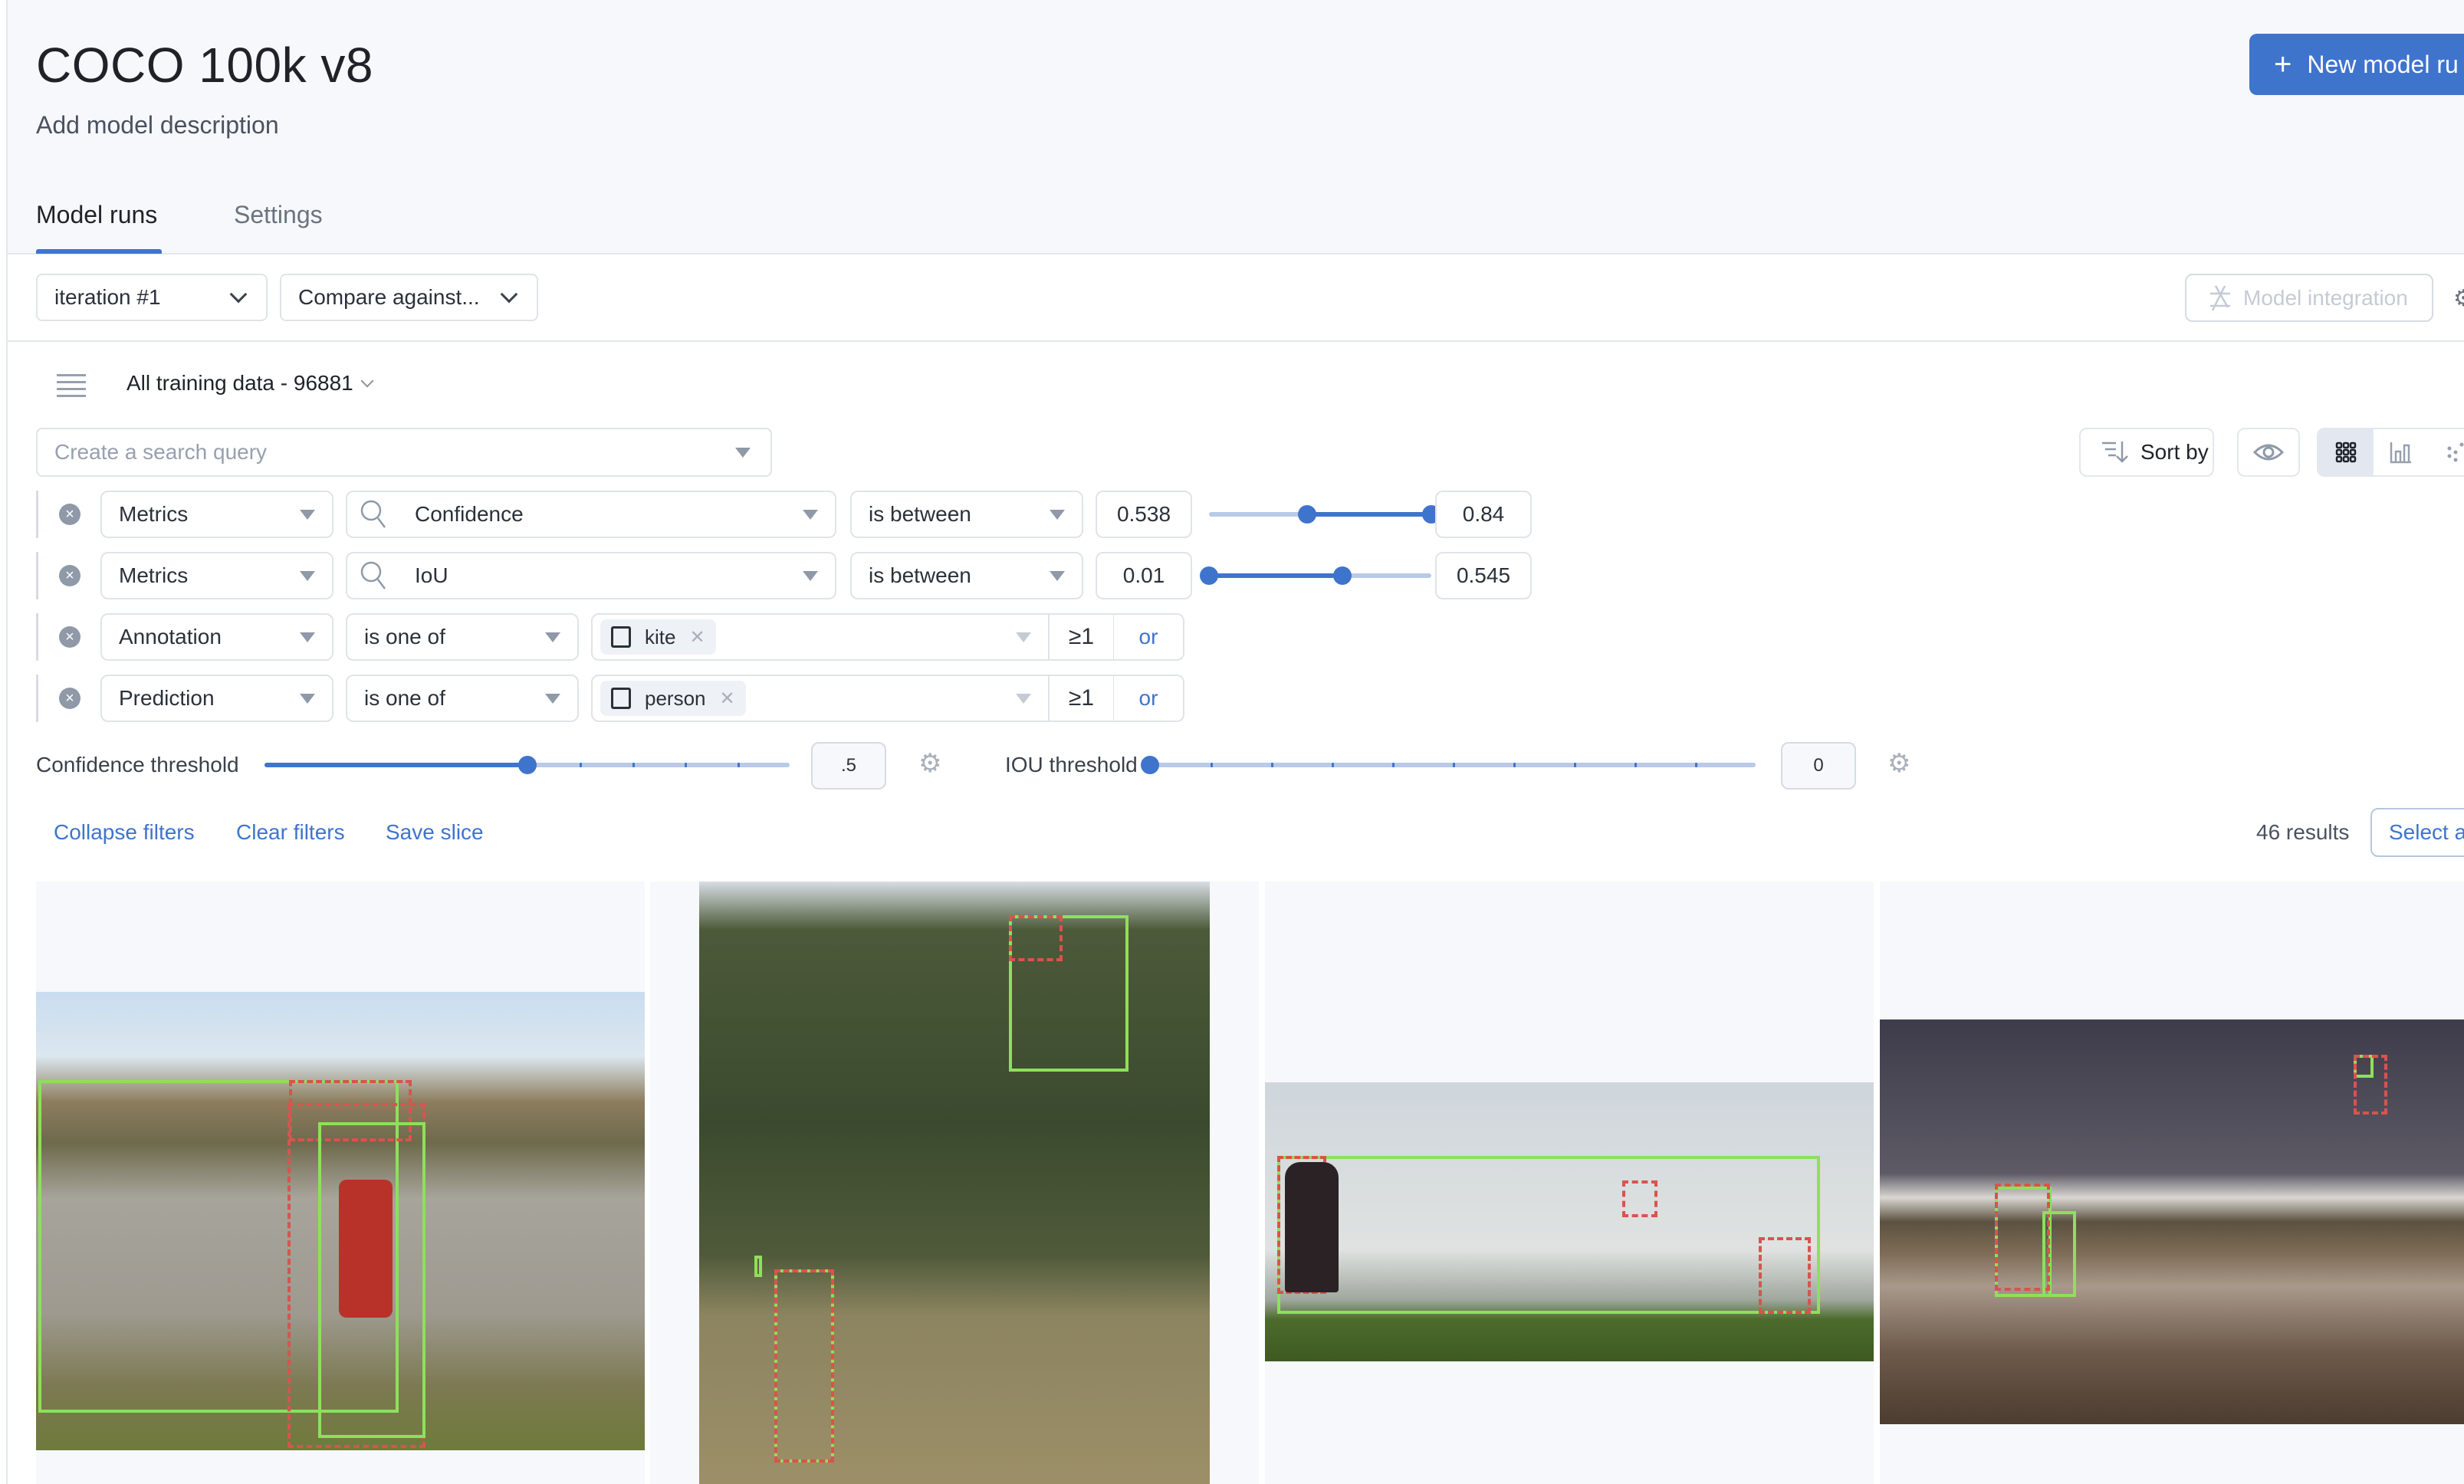 The height and width of the screenshot is (1484, 2464). I want to click on confidence-range-slider, so click(1325, 514).